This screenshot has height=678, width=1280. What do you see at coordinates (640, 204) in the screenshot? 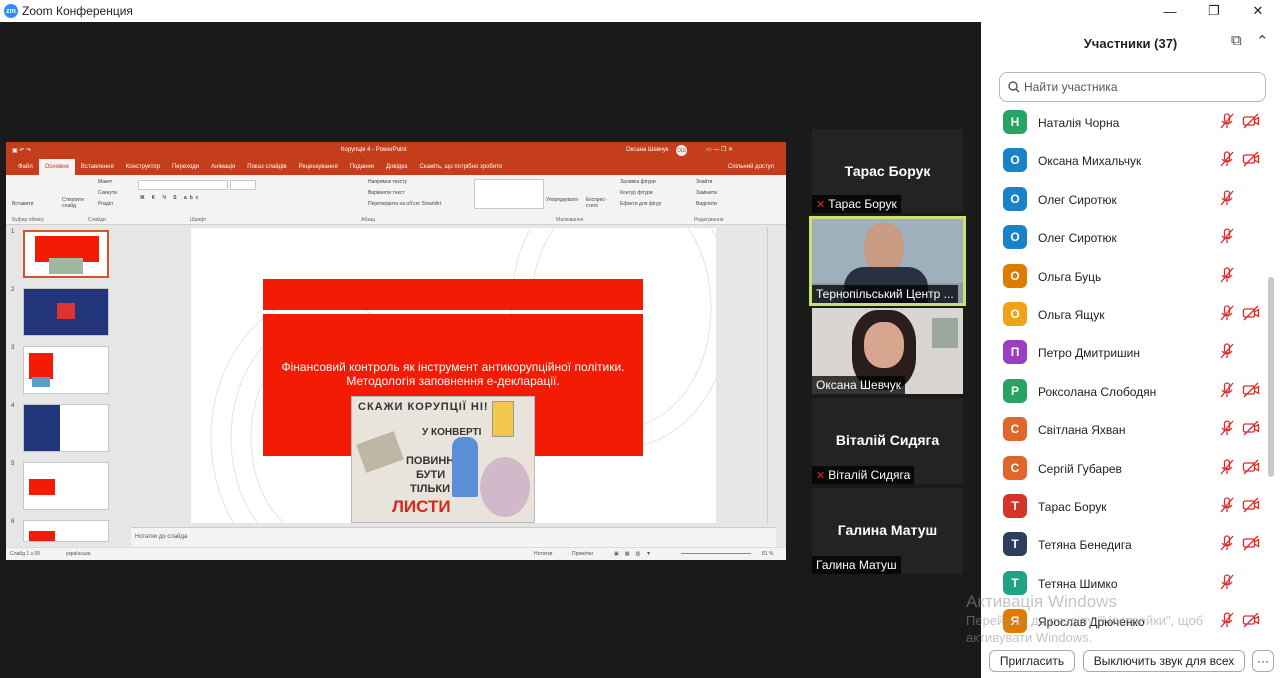
I see `ppt-shape-effects-button: Ефекти для фігур` at bounding box center [640, 204].